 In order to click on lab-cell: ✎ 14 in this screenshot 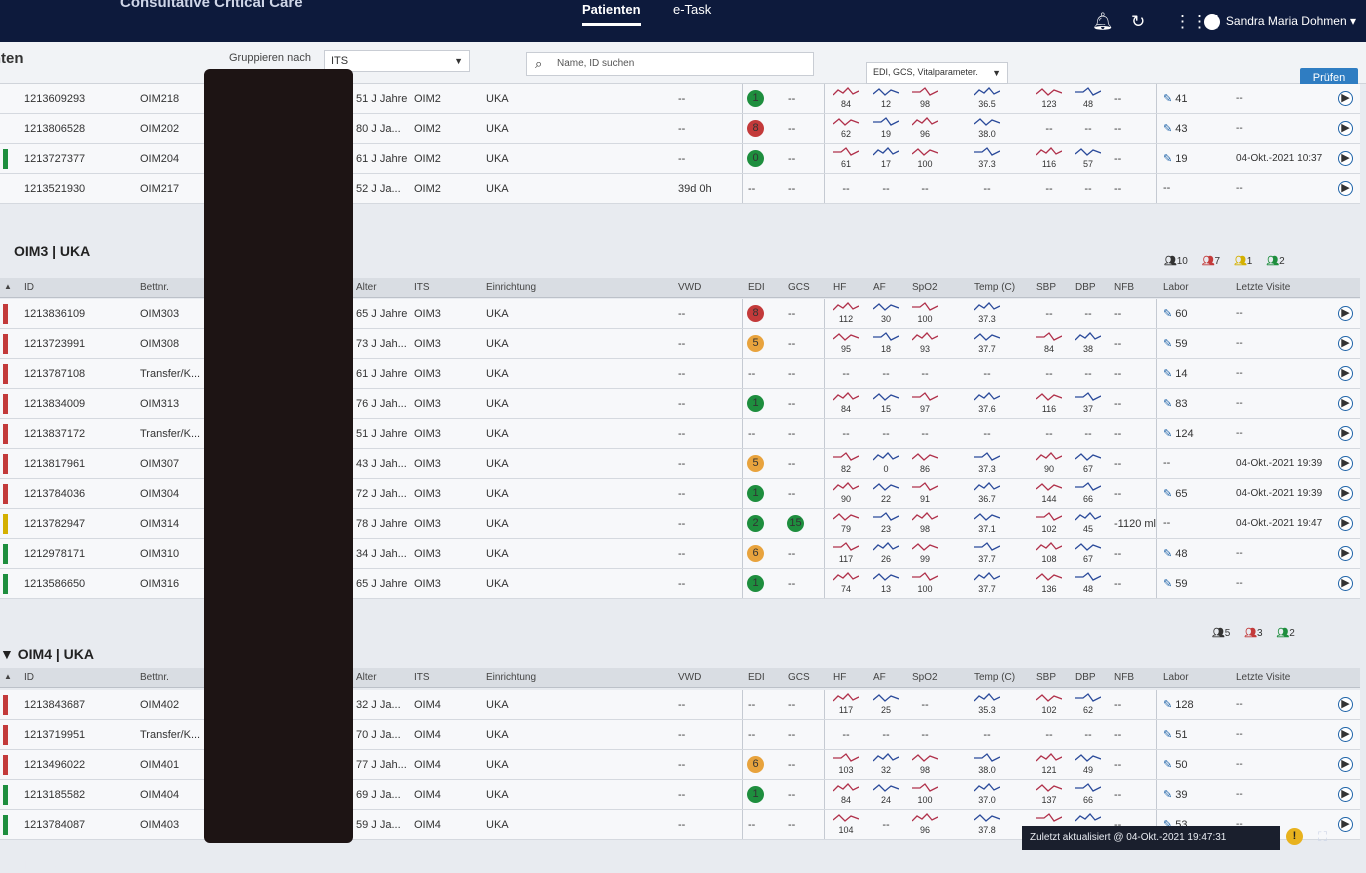, I will do `click(1175, 373)`.